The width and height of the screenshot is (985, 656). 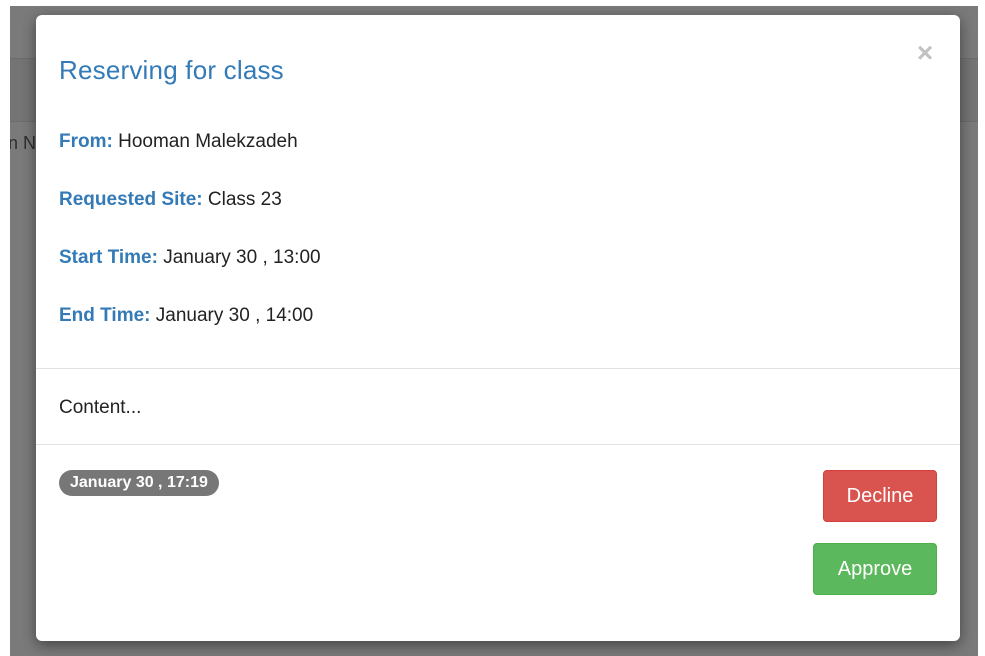 I want to click on end-time-row: End Time: January 30 , 14:00, so click(x=186, y=316).